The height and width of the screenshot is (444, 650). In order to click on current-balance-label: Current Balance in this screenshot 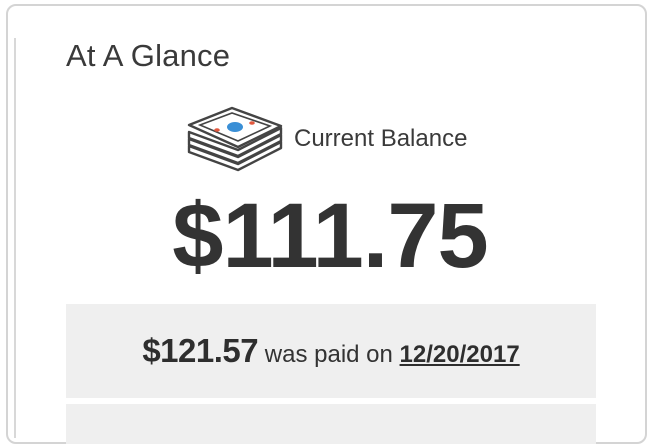, I will do `click(381, 138)`.